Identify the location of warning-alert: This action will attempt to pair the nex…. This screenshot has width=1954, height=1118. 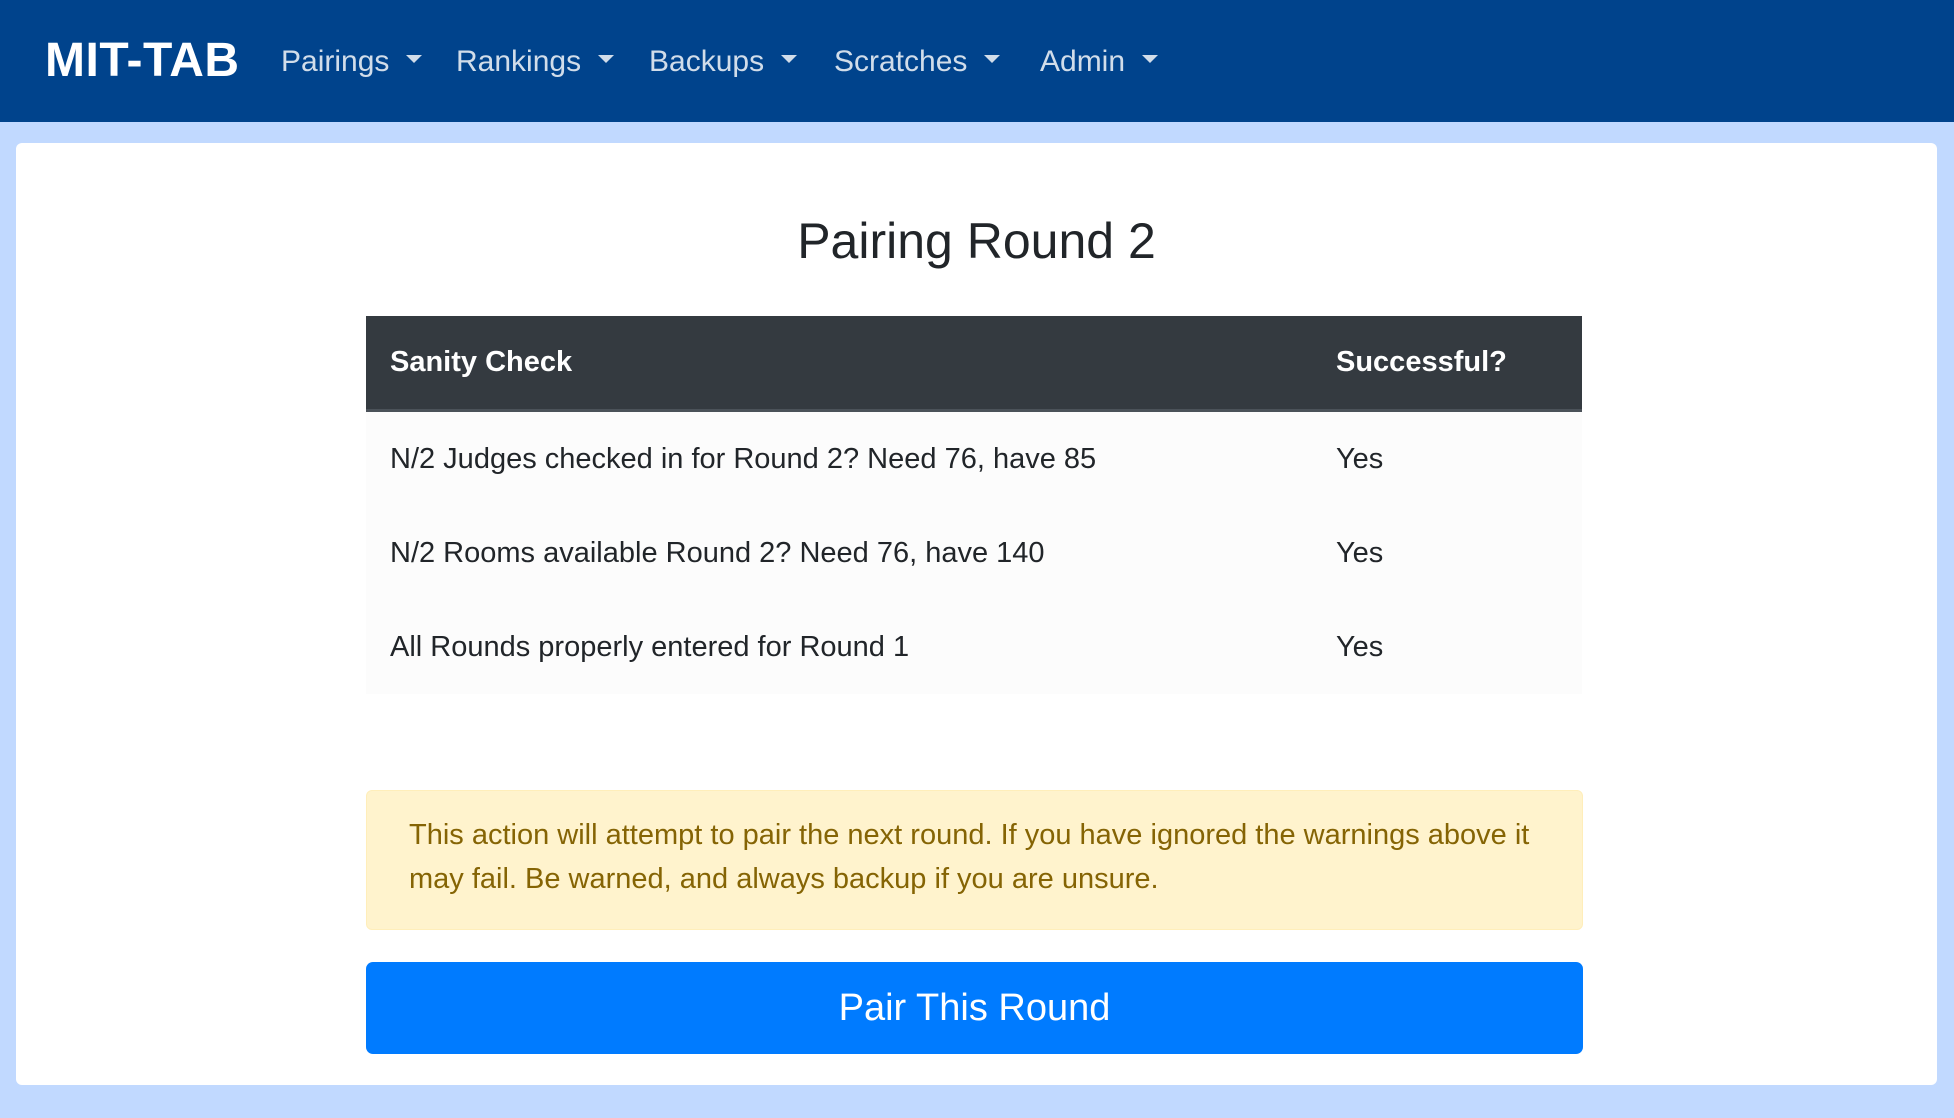
(974, 860).